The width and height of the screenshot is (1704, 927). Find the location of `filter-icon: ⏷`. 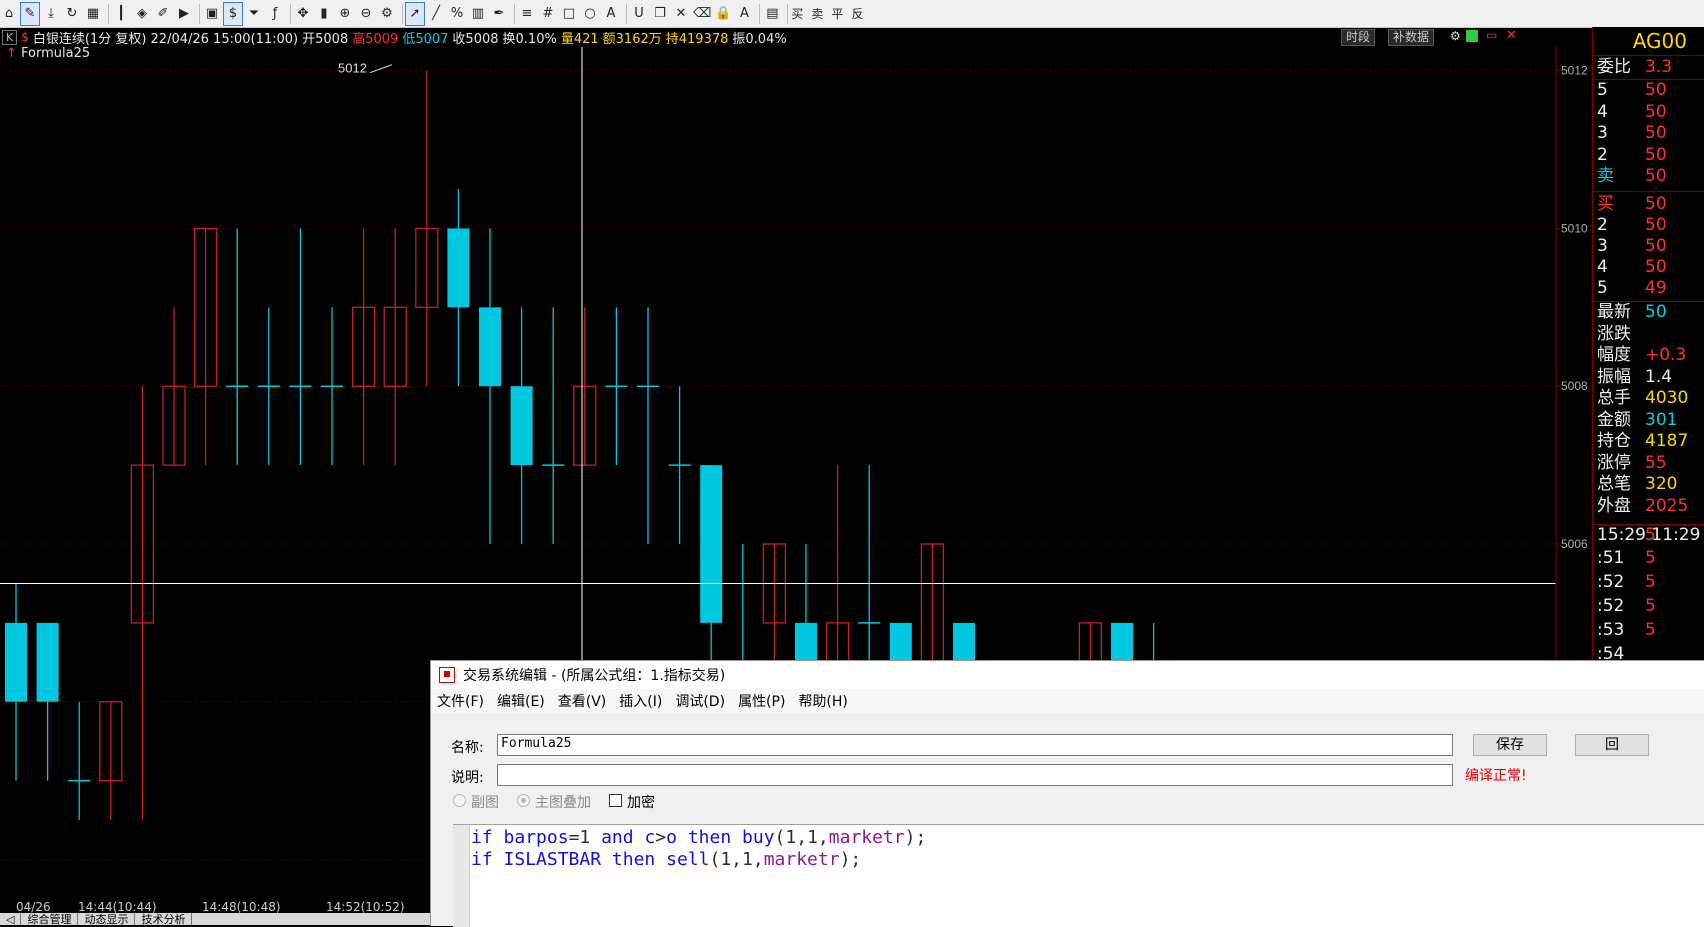

filter-icon: ⏷ is located at coordinates (254, 14).